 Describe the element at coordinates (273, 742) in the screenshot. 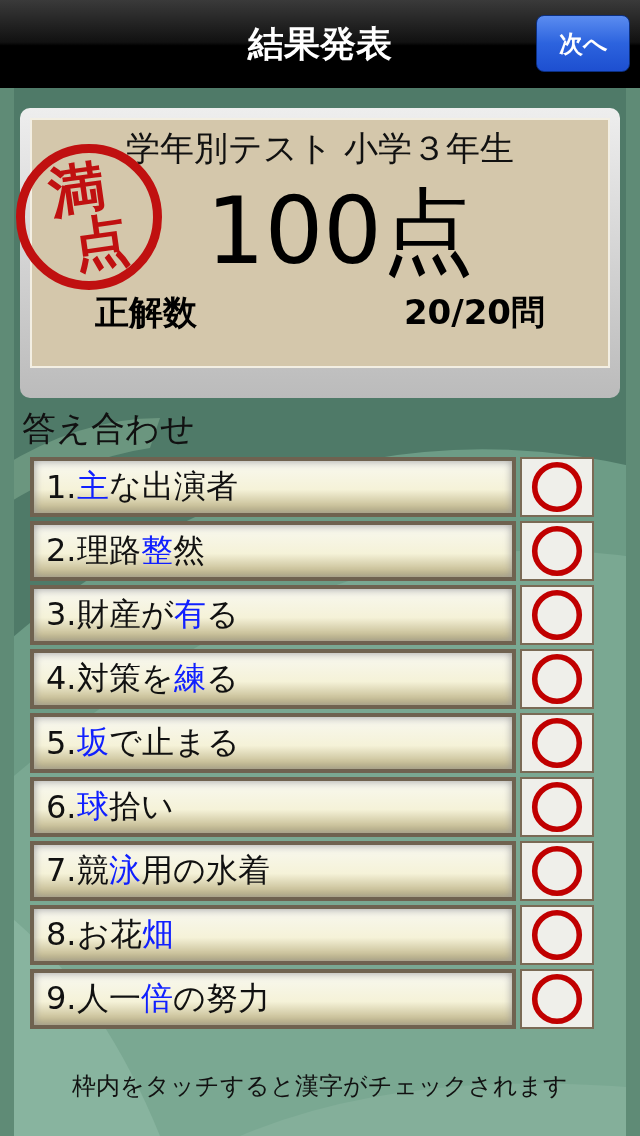

I see `answer-item: 5.坂で止まる` at that location.